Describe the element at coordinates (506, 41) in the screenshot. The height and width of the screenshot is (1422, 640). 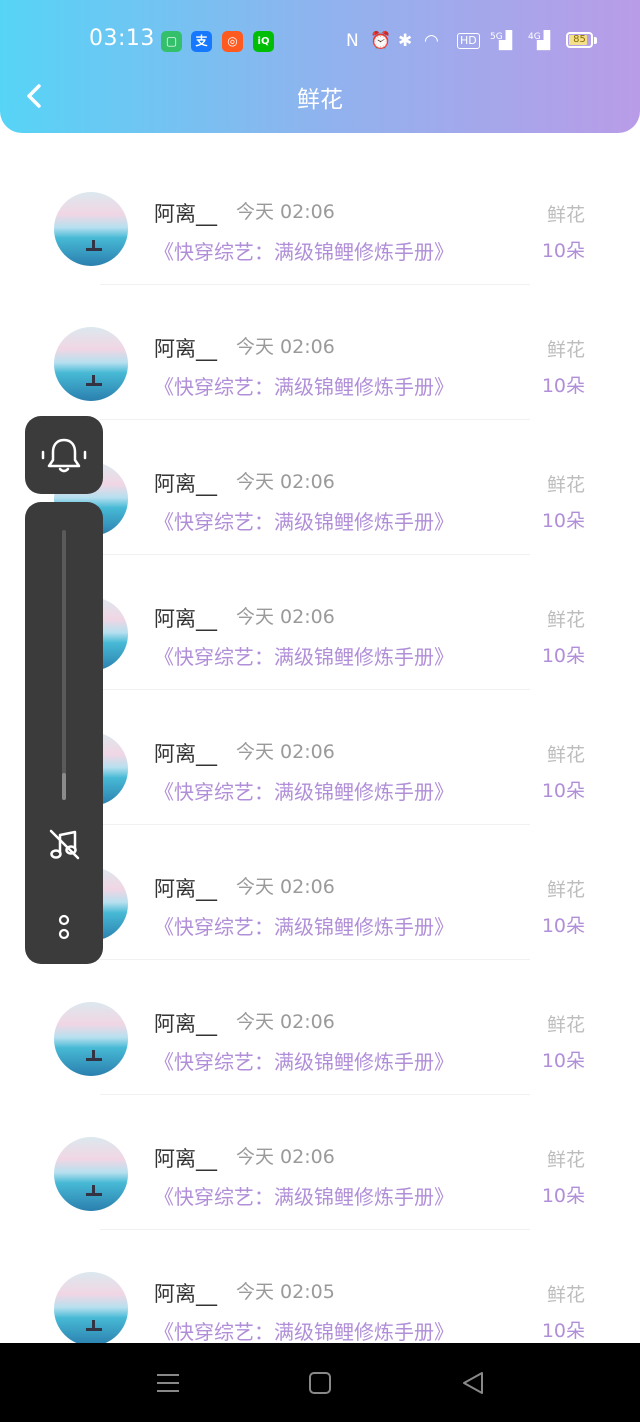
I see `signal-5g-icon: ▟` at that location.